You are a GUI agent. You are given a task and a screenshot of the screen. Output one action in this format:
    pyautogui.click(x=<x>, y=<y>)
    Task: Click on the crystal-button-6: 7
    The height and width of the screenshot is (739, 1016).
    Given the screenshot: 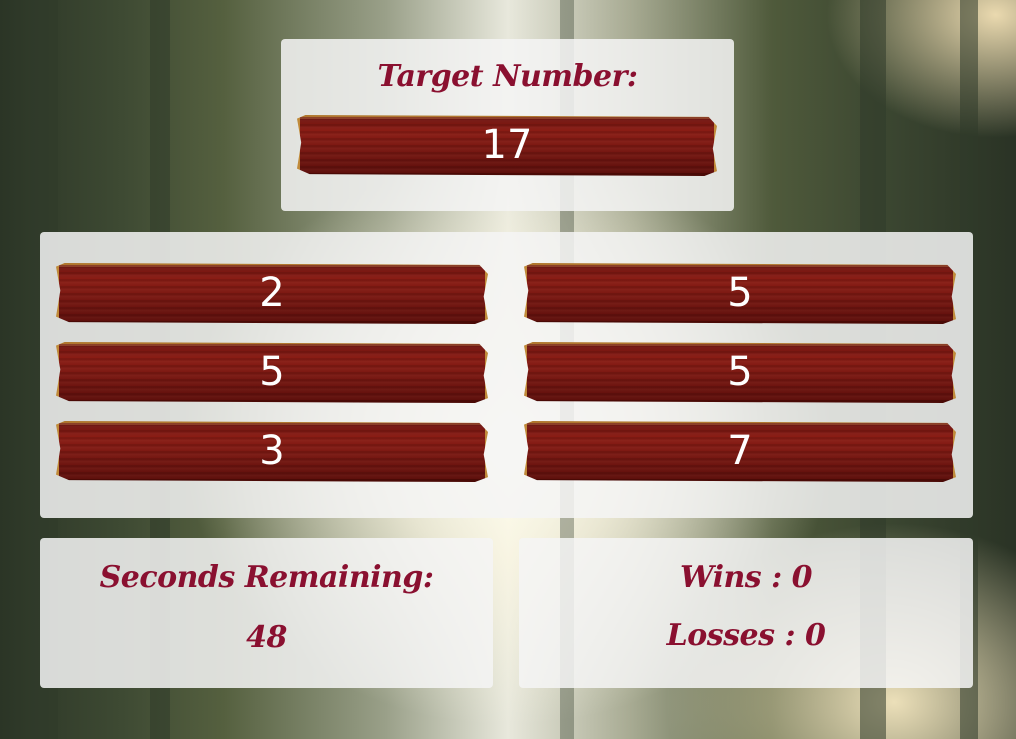 What is the action you would take?
    pyautogui.click(x=740, y=451)
    